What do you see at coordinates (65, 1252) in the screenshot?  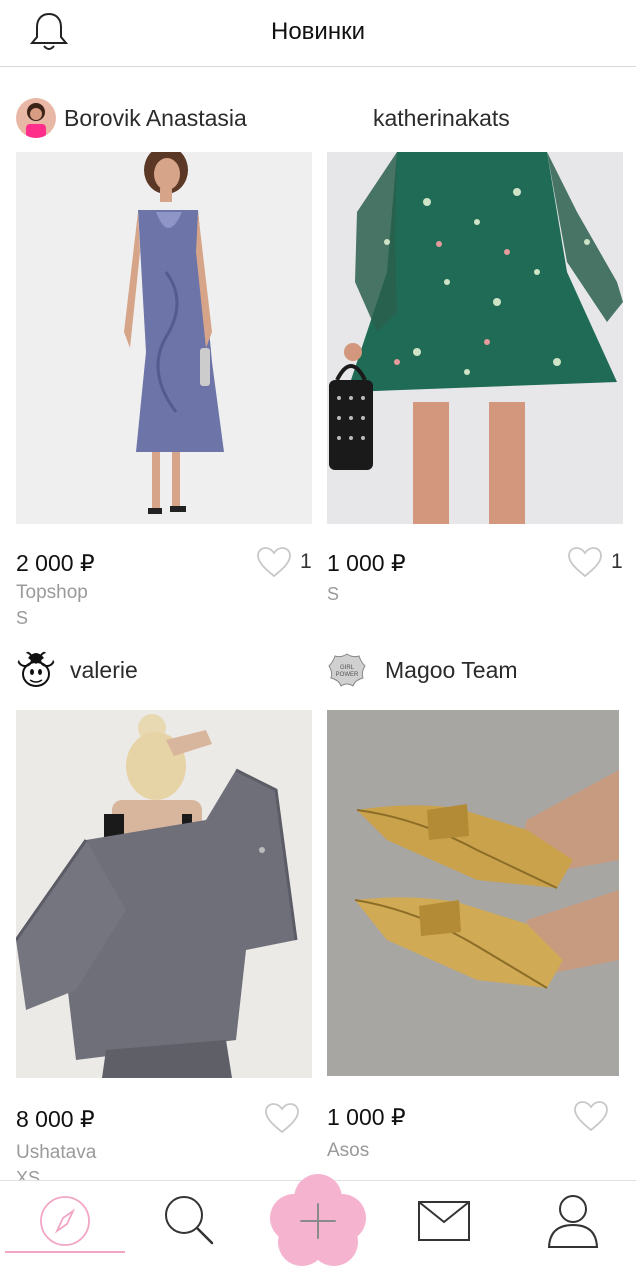 I see `active-tab-indicator` at bounding box center [65, 1252].